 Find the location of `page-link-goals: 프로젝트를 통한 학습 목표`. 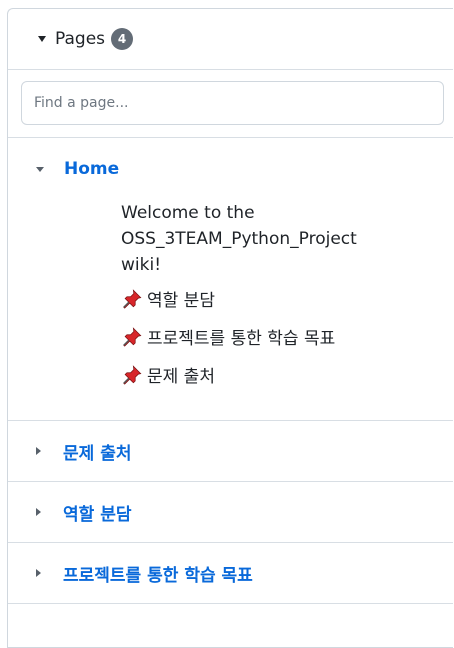

page-link-goals: 프로젝트를 통한 학습 목표 is located at coordinates (158, 573).